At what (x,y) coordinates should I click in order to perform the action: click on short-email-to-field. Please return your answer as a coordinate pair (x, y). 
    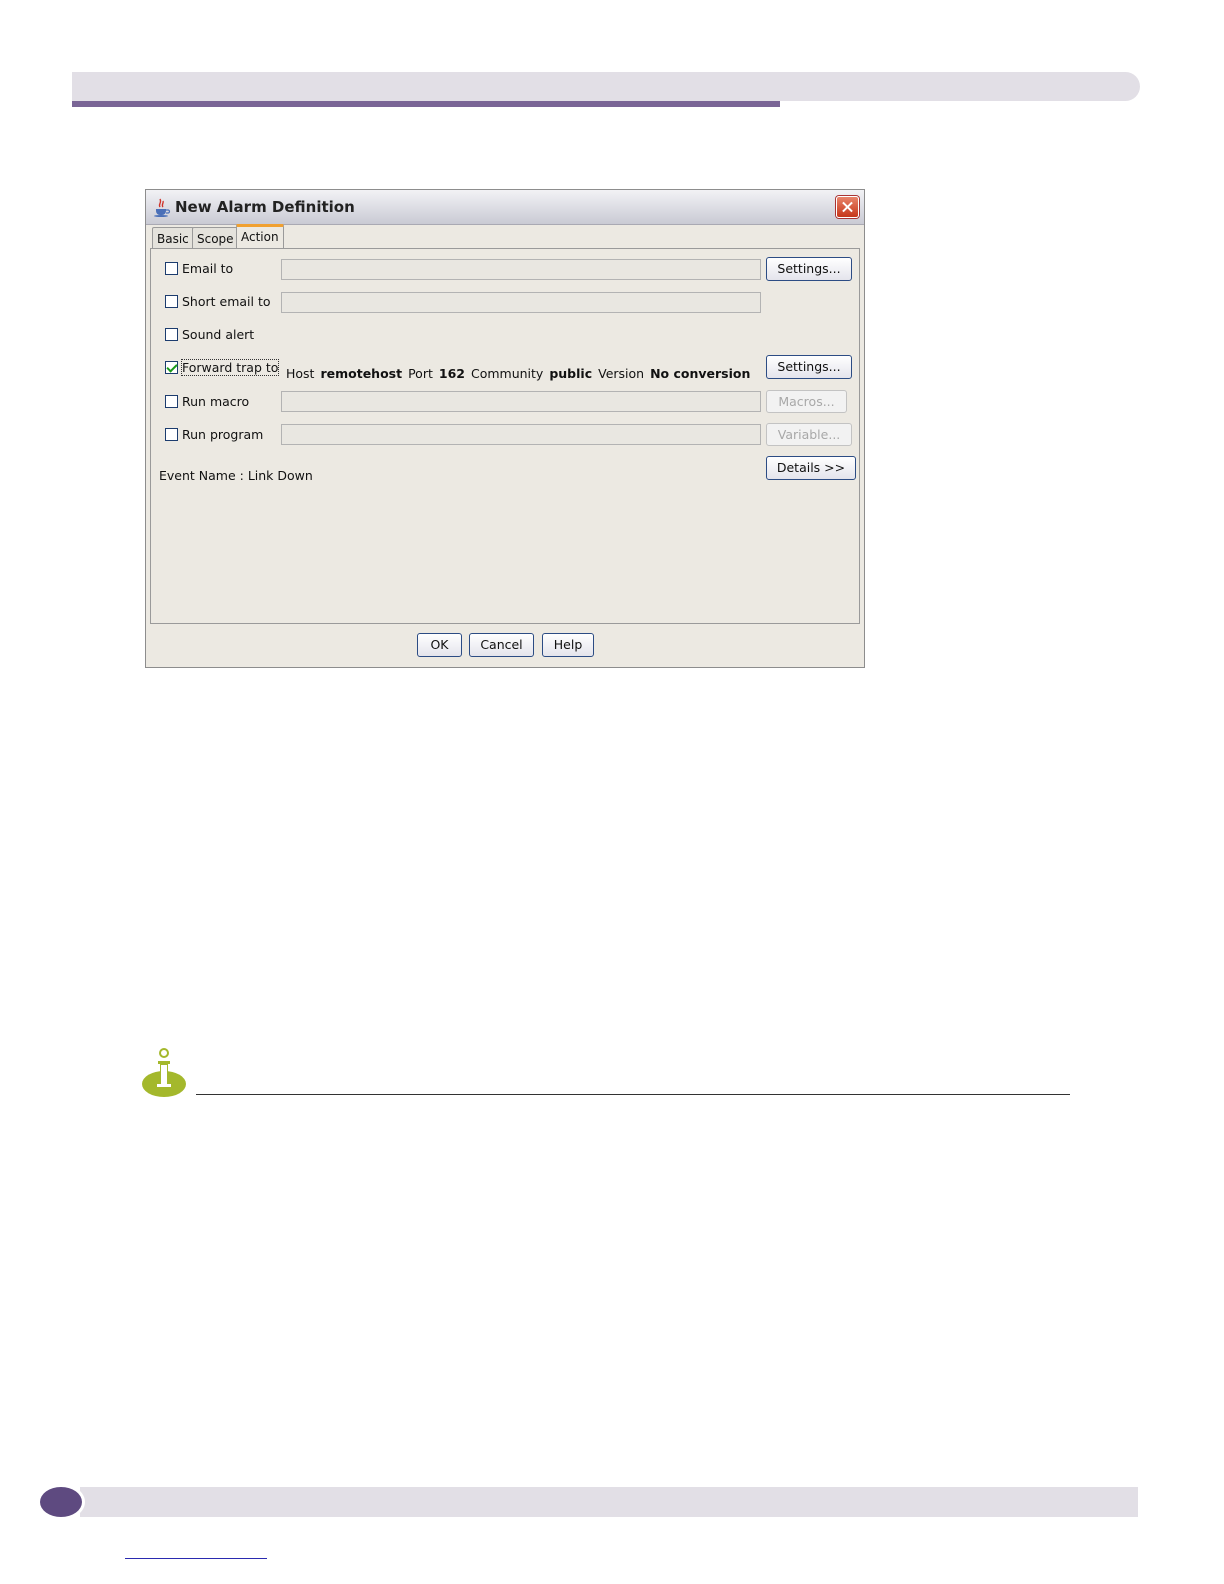
    Looking at the image, I should click on (521, 302).